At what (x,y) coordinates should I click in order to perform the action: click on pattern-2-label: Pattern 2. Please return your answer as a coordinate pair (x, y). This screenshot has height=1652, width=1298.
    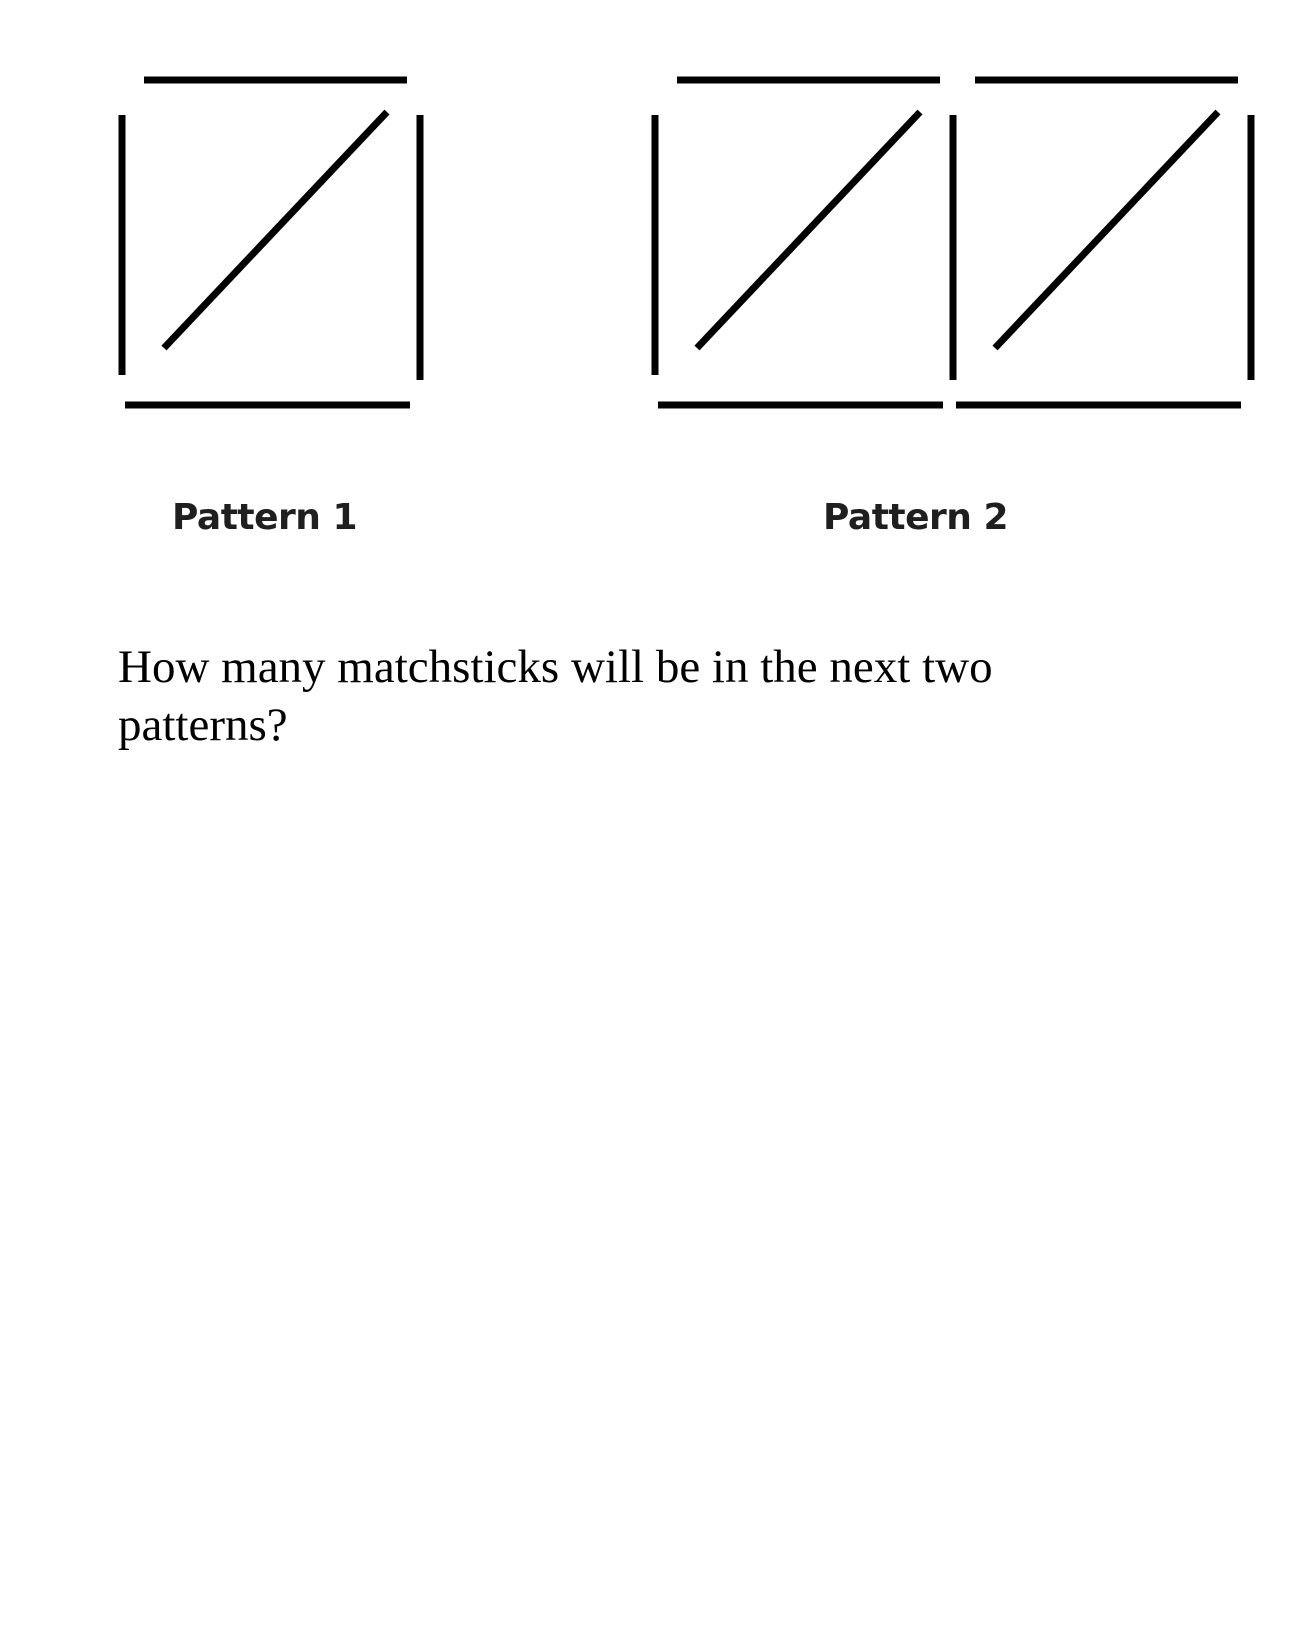
    Looking at the image, I should click on (916, 517).